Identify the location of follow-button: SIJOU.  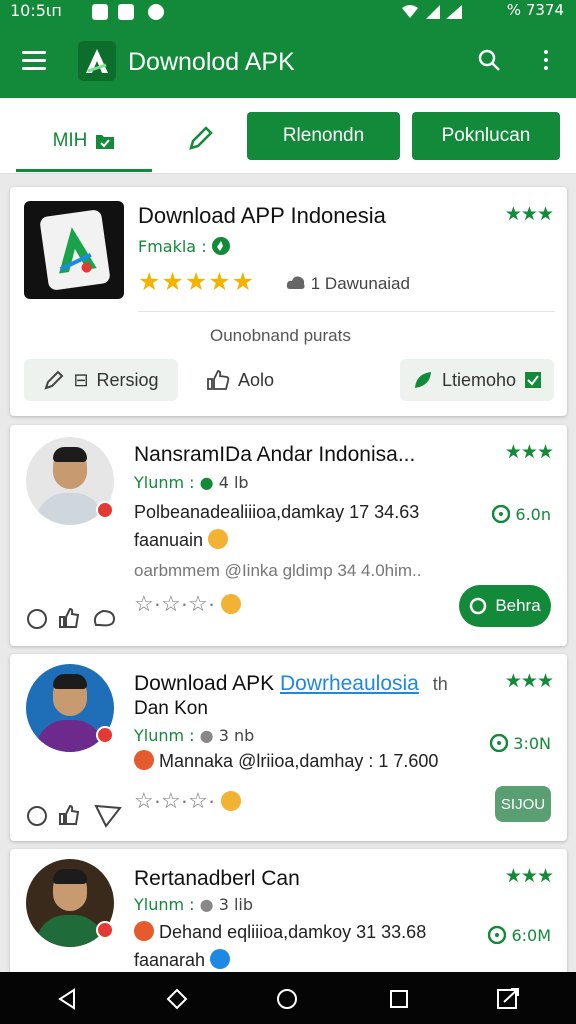
(523, 804).